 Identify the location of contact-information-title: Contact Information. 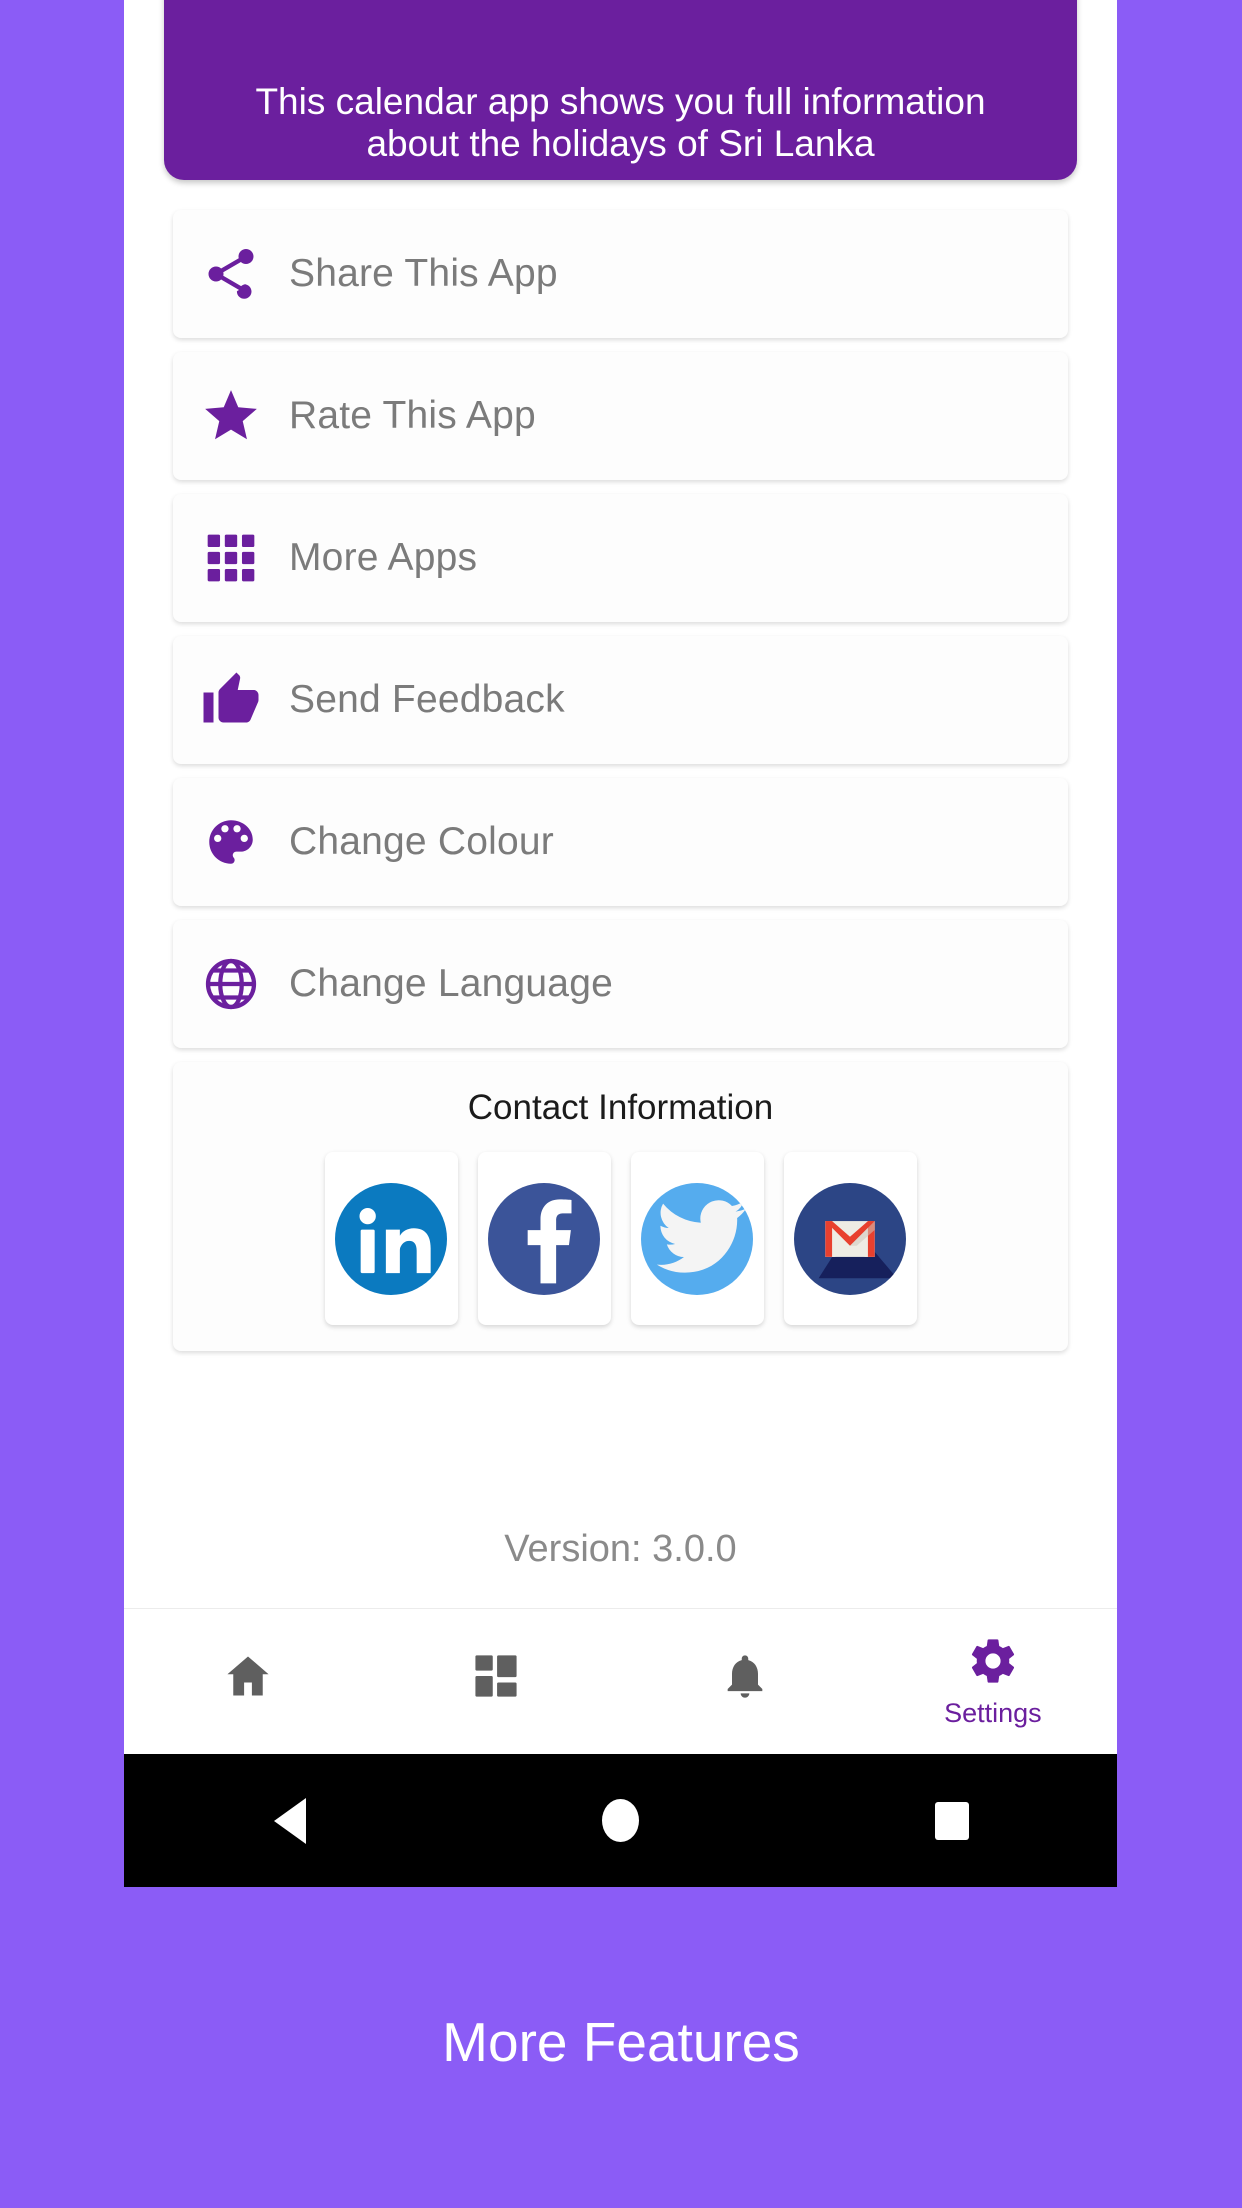
(620, 1107).